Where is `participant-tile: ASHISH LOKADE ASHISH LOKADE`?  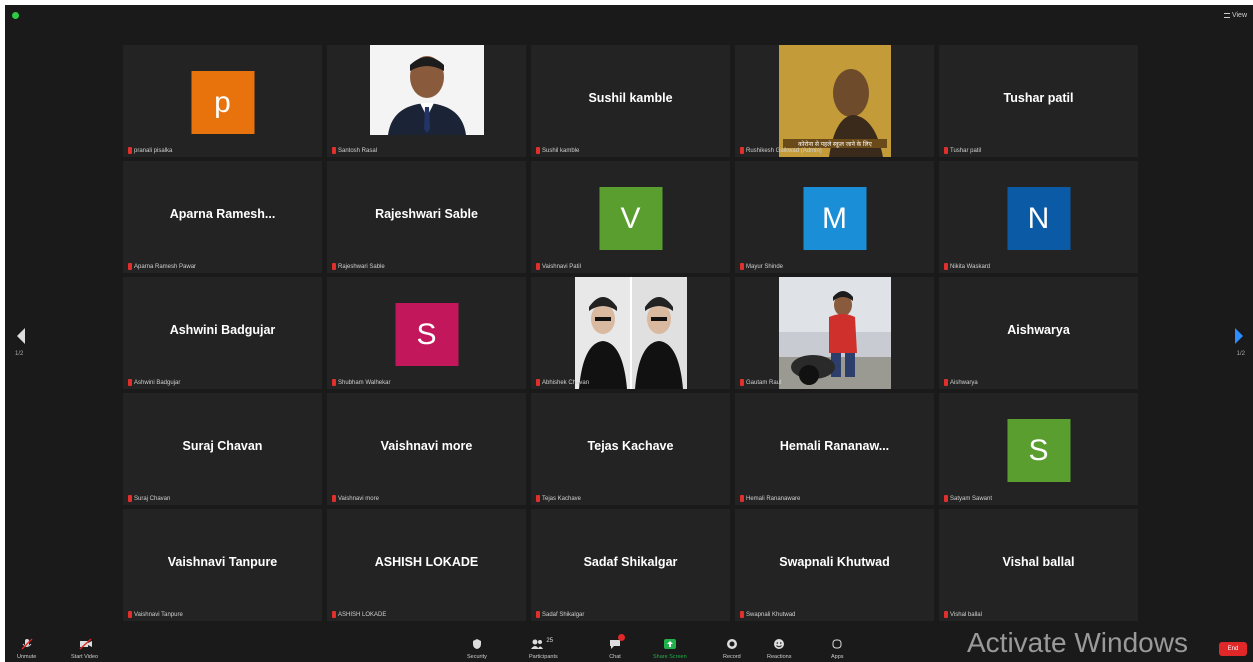 participant-tile: ASHISH LOKADE ASHISH LOKADE is located at coordinates (426, 565).